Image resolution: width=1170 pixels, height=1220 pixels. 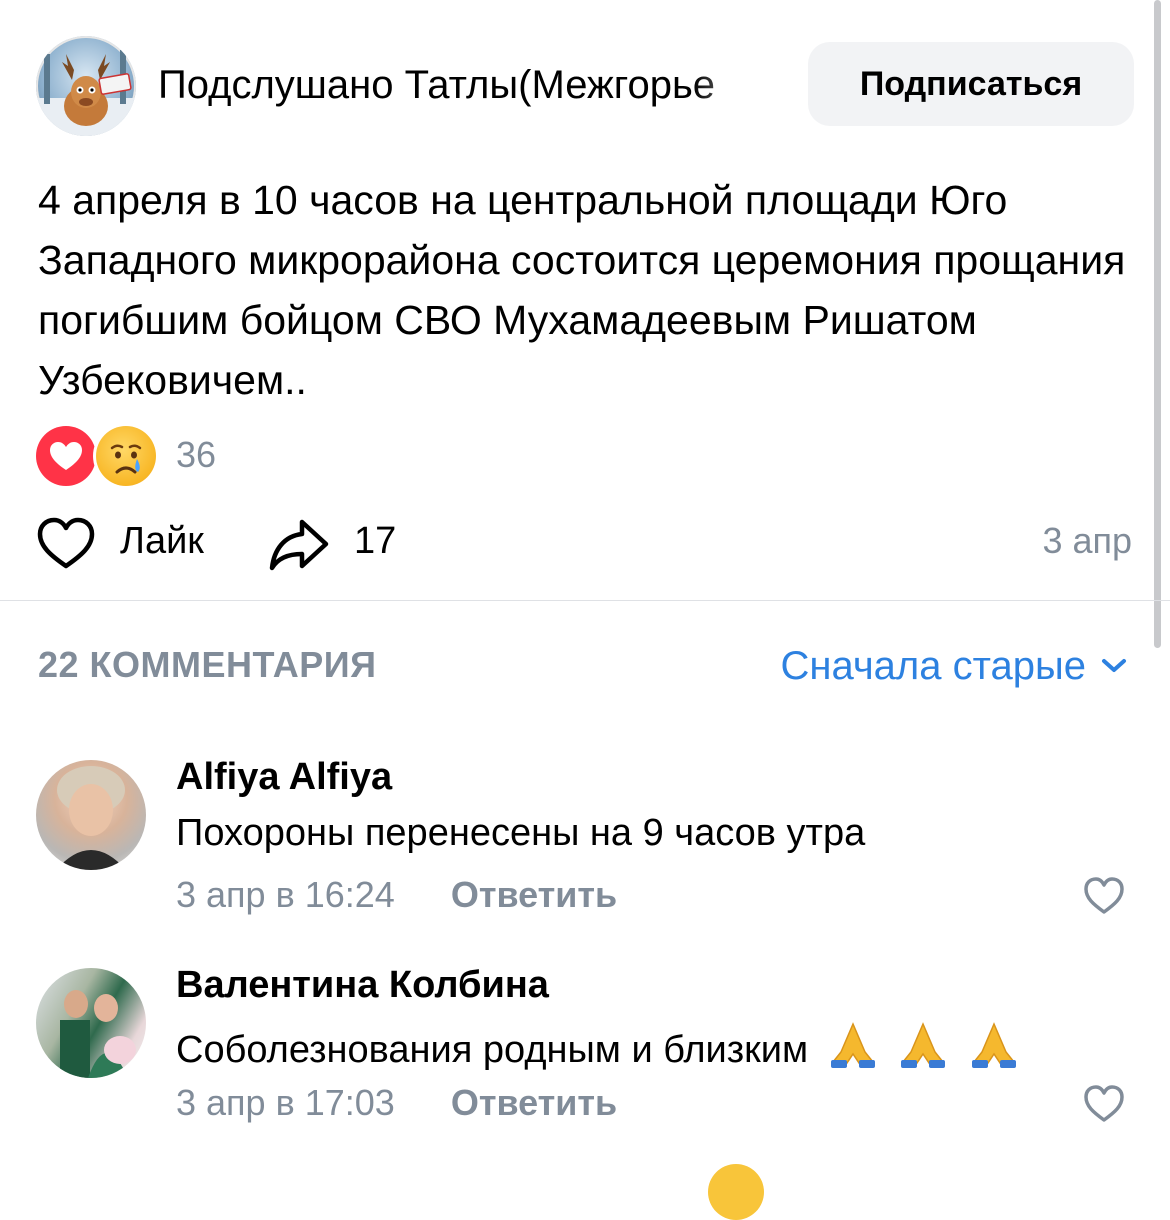 I want to click on moose-logo-icon, so click(x=86, y=93).